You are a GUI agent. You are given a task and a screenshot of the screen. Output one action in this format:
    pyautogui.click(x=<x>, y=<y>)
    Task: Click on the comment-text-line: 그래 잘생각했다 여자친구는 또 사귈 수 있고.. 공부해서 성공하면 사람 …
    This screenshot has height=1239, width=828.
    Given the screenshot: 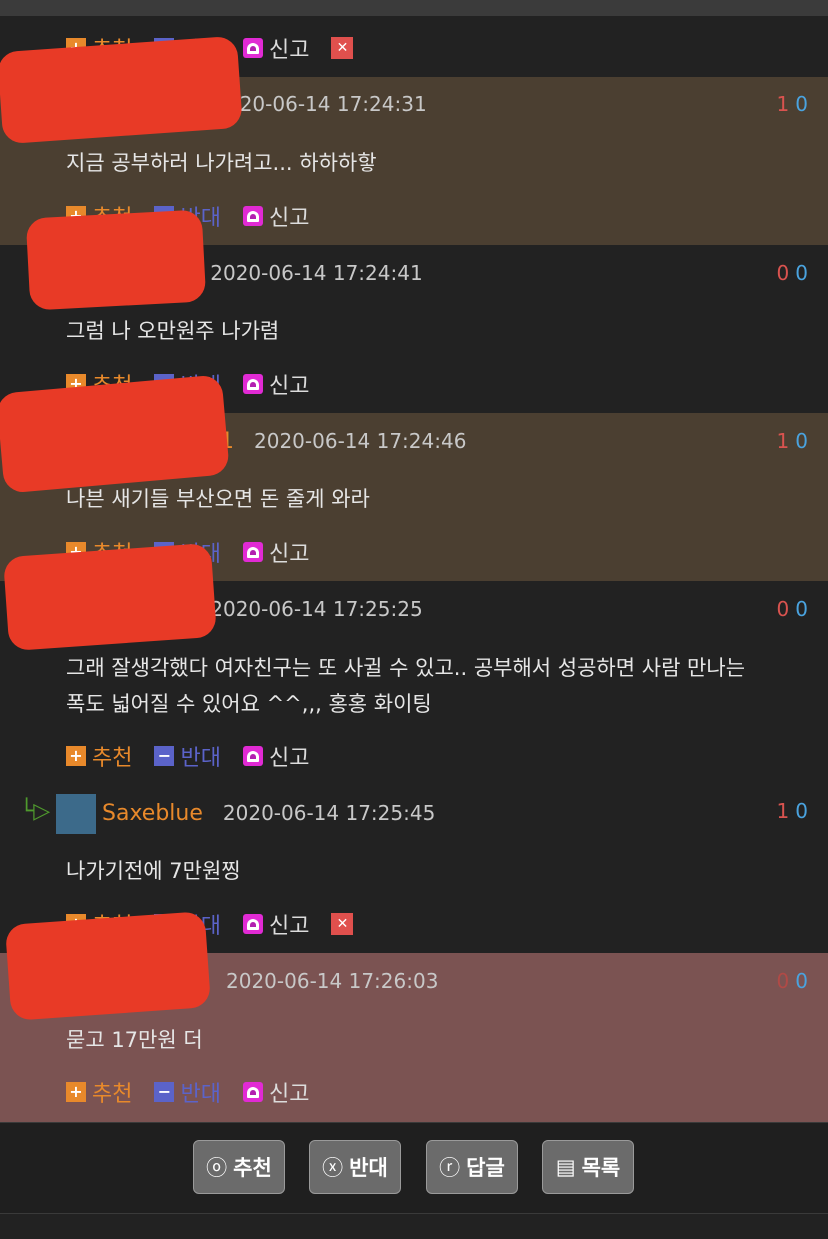 What is the action you would take?
    pyautogui.click(x=406, y=668)
    